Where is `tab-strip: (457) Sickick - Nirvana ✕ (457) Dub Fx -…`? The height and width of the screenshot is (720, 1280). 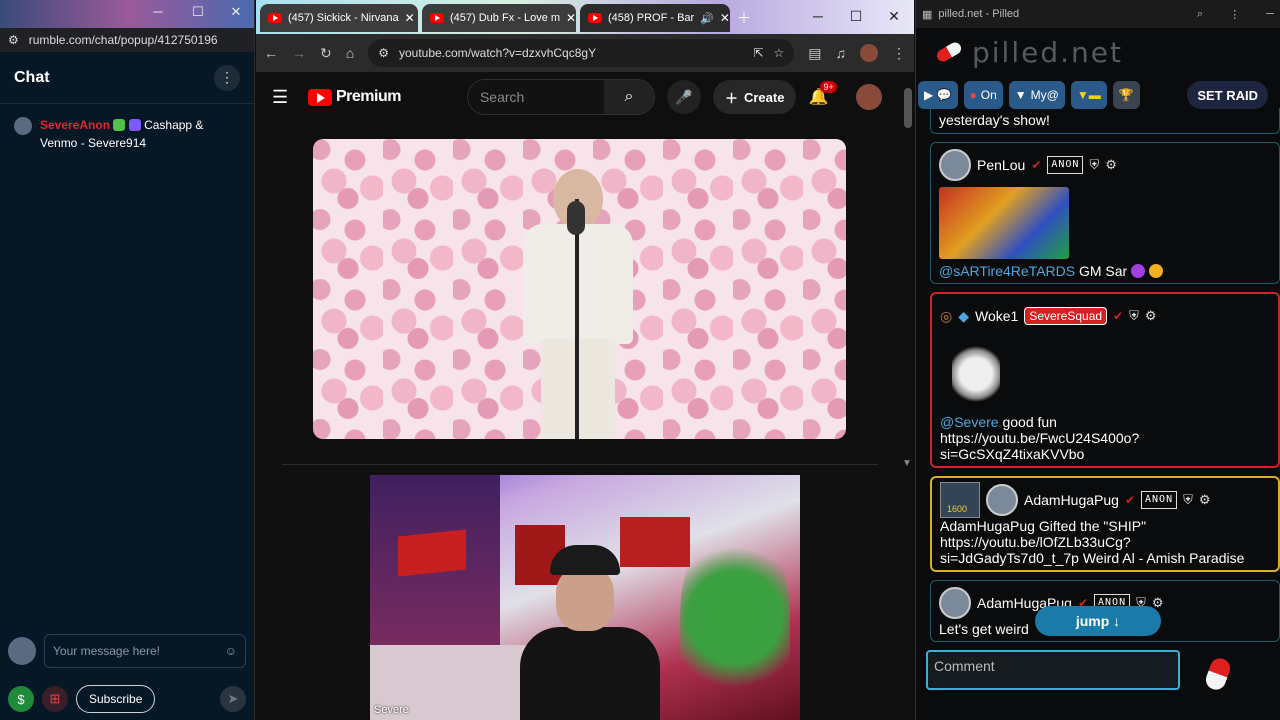 tab-strip: (457) Sickick - Nirvana ✕ (457) Dub Fx -… is located at coordinates (585, 17).